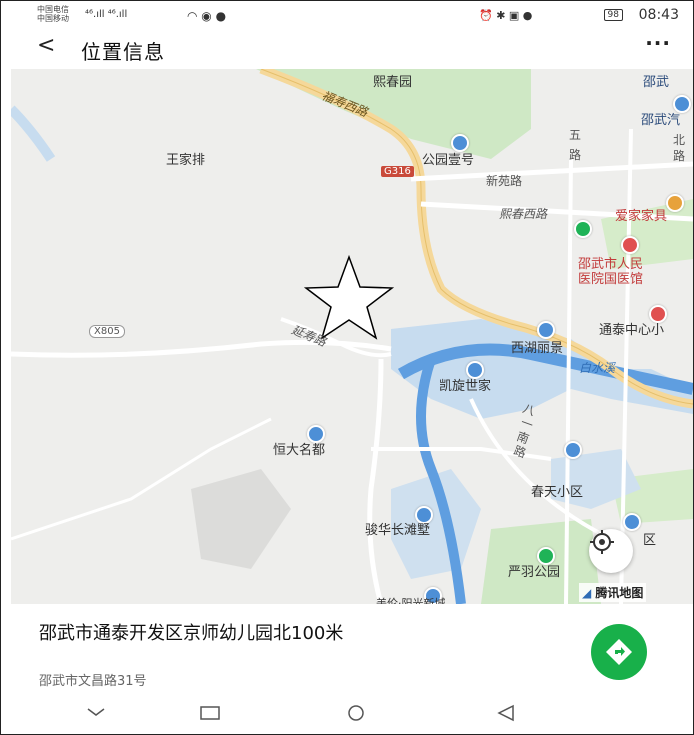 Image resolution: width=694 pixels, height=735 pixels. What do you see at coordinates (207, 16) in the screenshot?
I see `wifi-icon: ◠ ◉ ●` at bounding box center [207, 16].